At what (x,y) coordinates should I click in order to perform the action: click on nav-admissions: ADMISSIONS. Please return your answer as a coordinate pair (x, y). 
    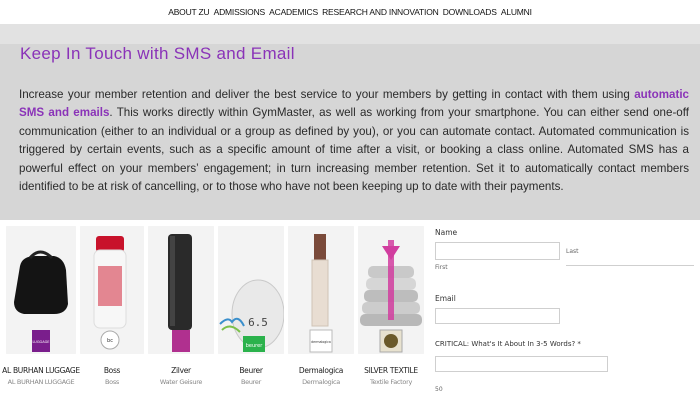
    Looking at the image, I should click on (240, 8).